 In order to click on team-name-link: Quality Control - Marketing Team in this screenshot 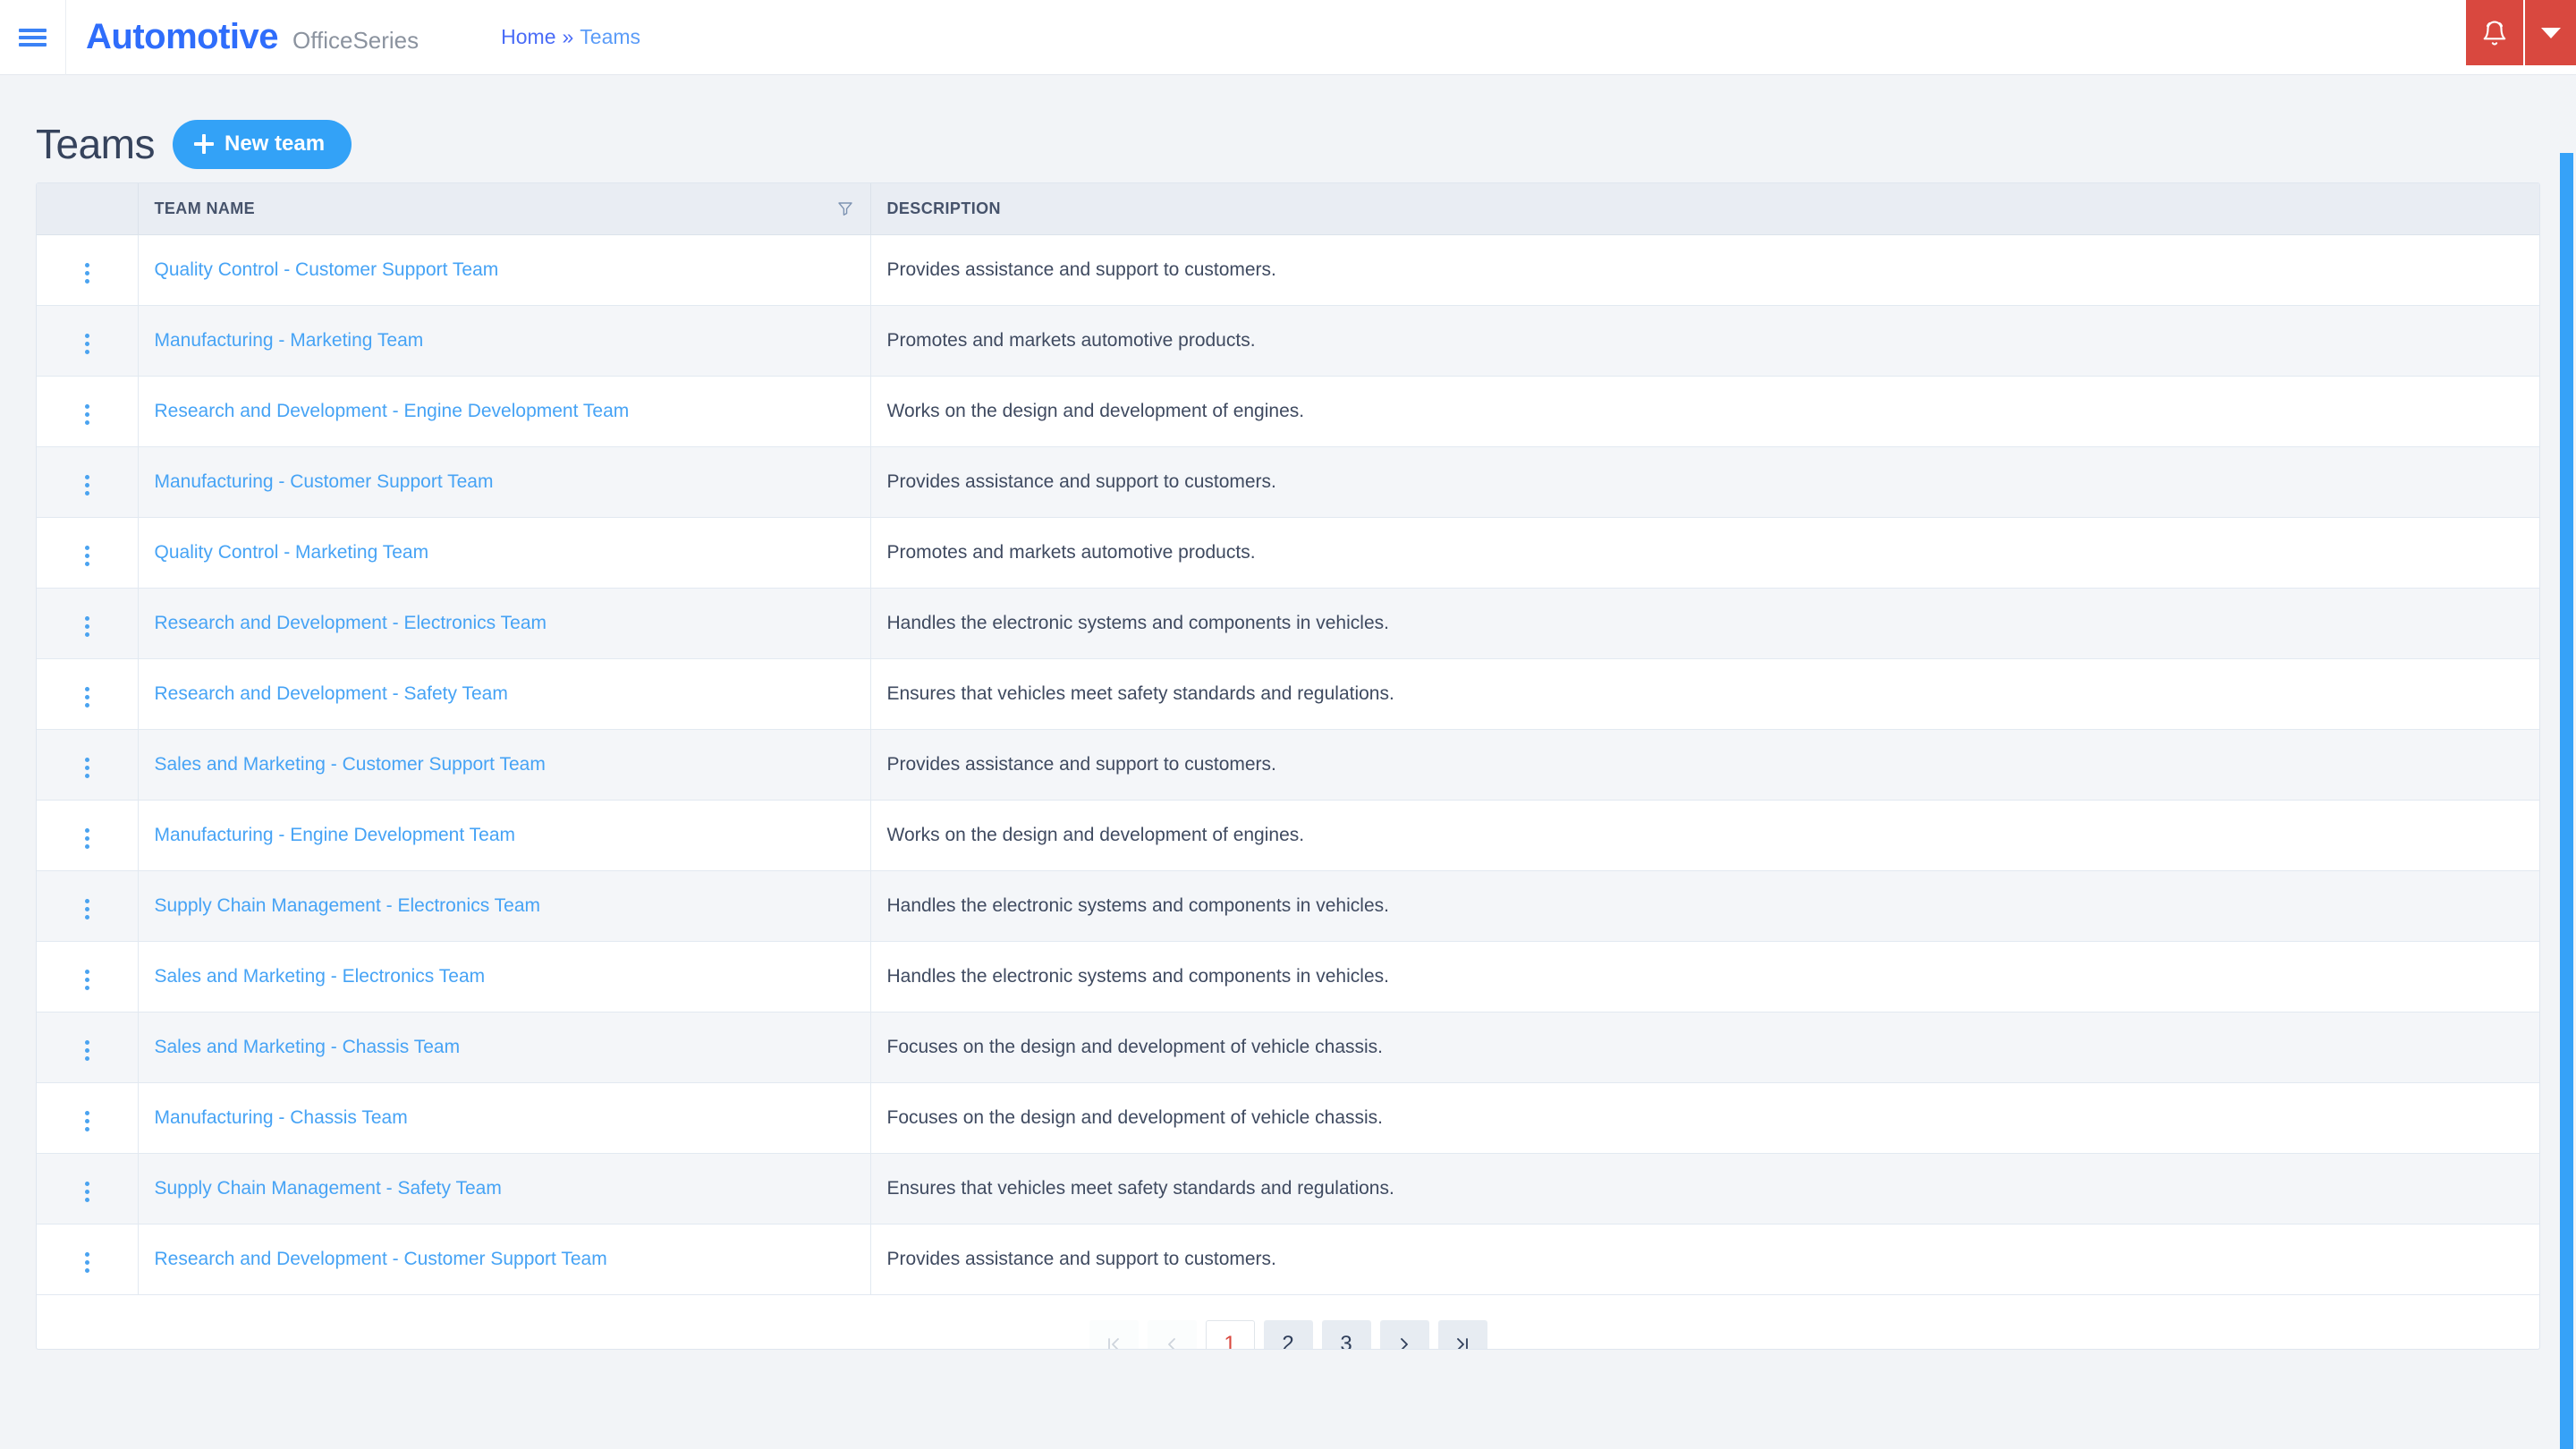, I will do `click(292, 552)`.